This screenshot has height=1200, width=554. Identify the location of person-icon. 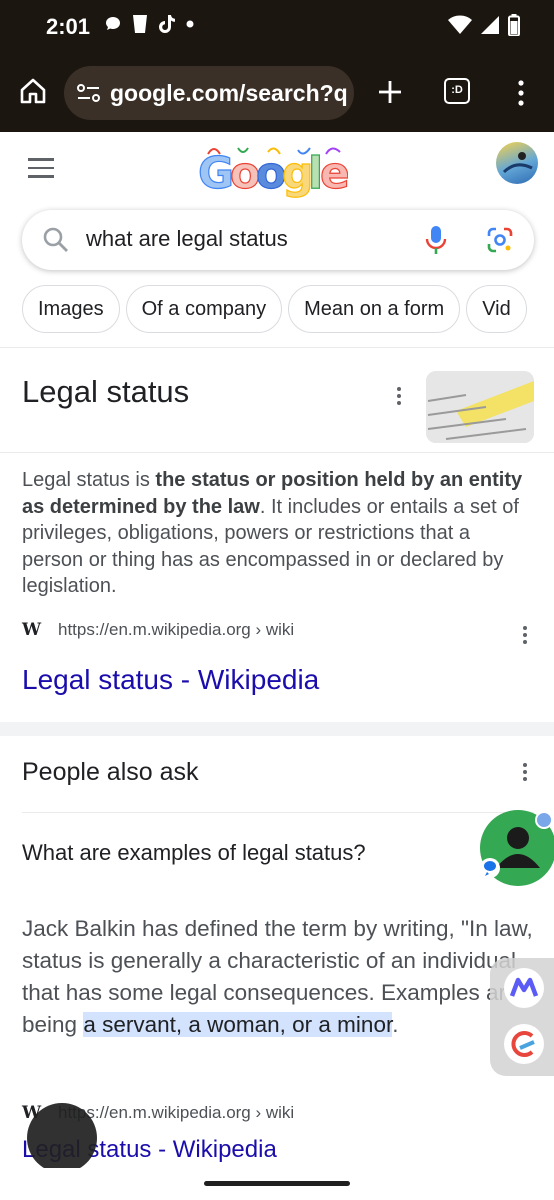
(516, 844).